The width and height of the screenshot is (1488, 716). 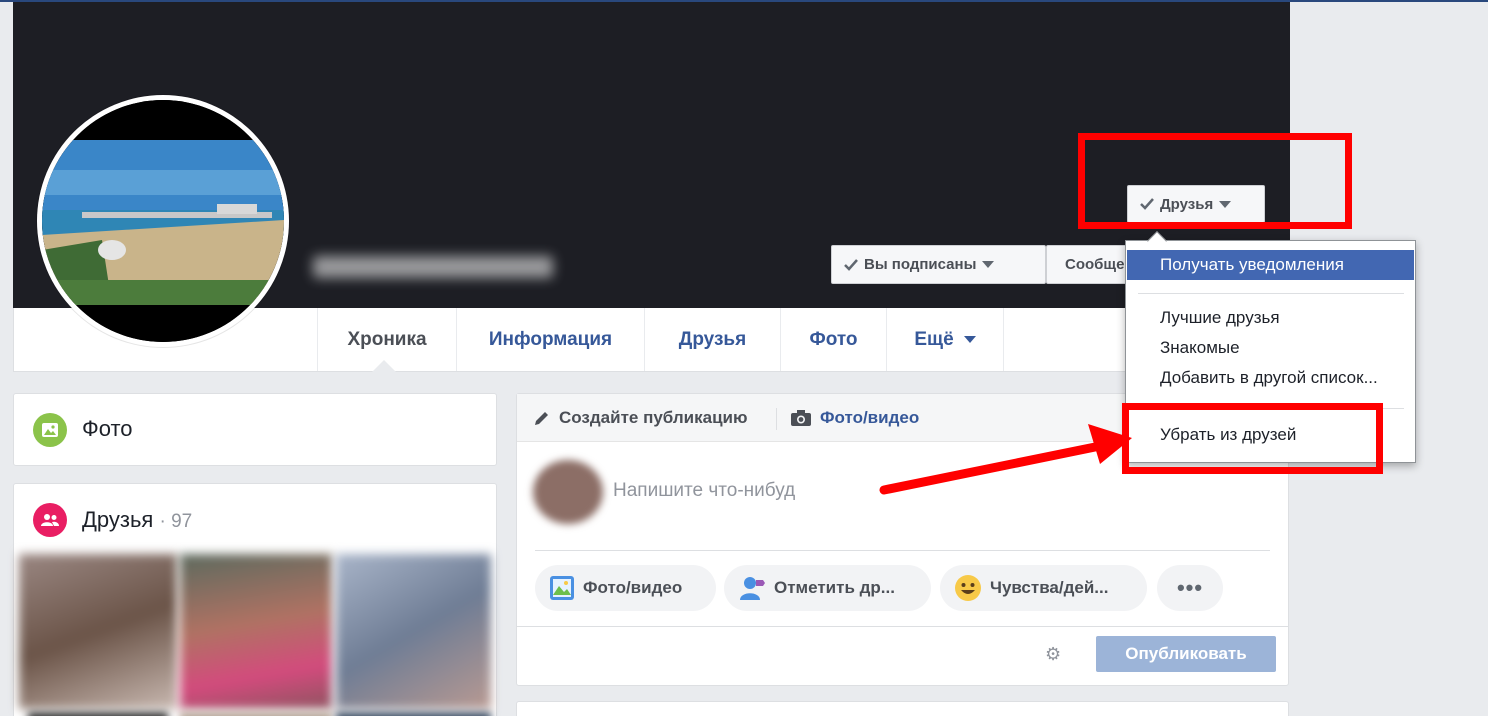 What do you see at coordinates (776, 419) in the screenshot?
I see `header-divider` at bounding box center [776, 419].